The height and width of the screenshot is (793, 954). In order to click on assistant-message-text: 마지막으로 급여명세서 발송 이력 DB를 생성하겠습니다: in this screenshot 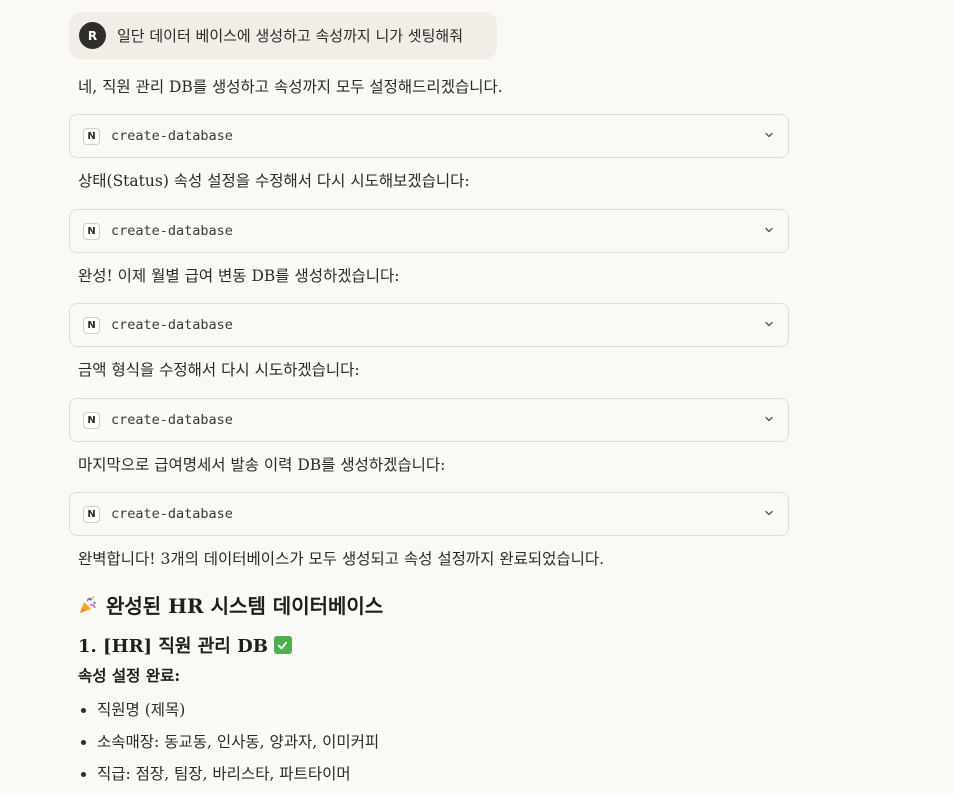, I will do `click(262, 465)`.